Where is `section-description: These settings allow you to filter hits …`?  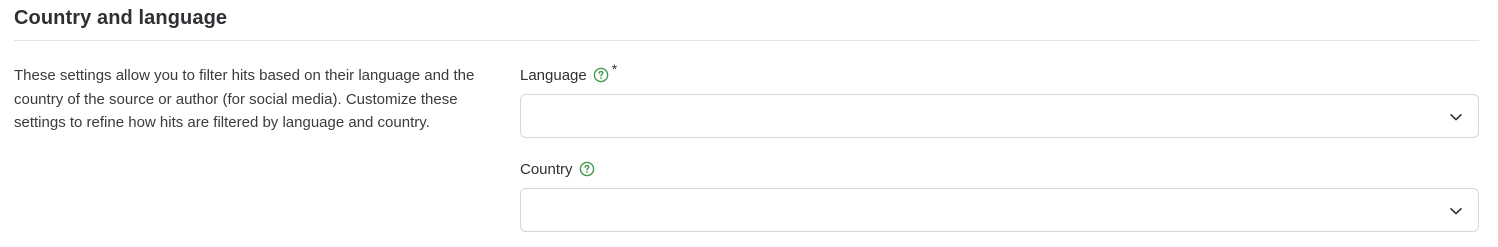 section-description: These settings allow you to filter hits … is located at coordinates (244, 99).